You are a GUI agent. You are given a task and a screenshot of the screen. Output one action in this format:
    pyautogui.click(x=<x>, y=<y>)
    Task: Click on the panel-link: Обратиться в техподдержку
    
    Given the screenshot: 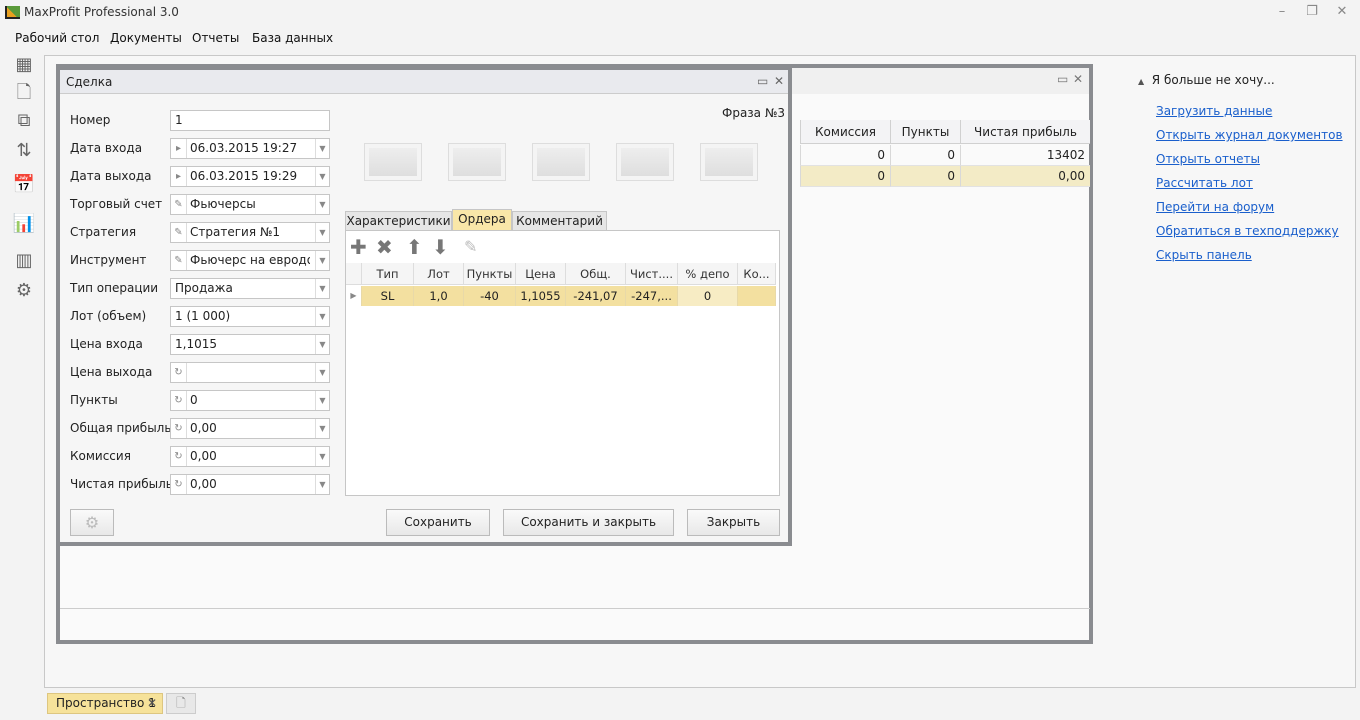 What is the action you would take?
    pyautogui.click(x=1247, y=231)
    